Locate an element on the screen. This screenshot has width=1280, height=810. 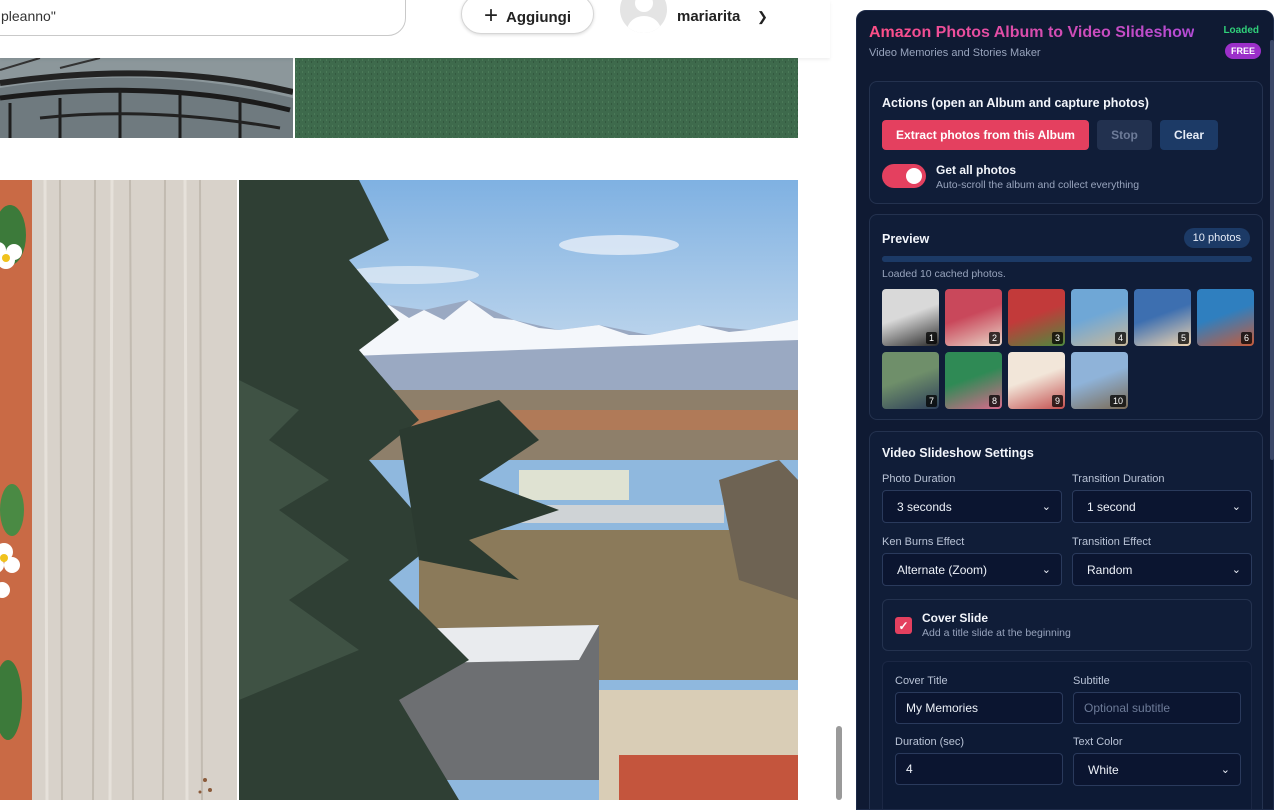
plus-icon: + is located at coordinates (491, 15).